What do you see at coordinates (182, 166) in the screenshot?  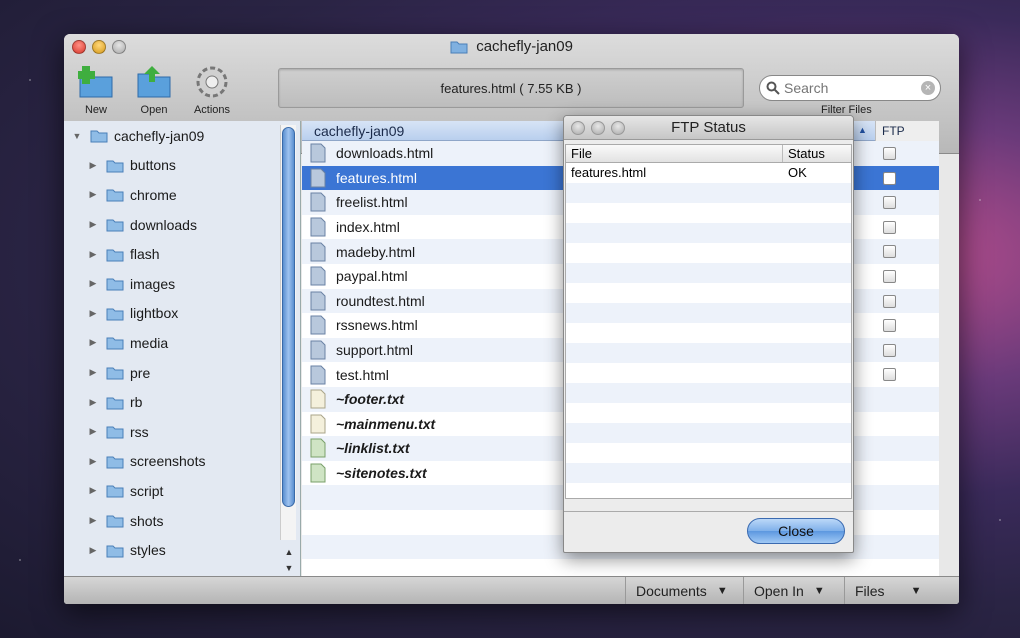 I see `sidebar-item-buttons: ▶ buttons` at bounding box center [182, 166].